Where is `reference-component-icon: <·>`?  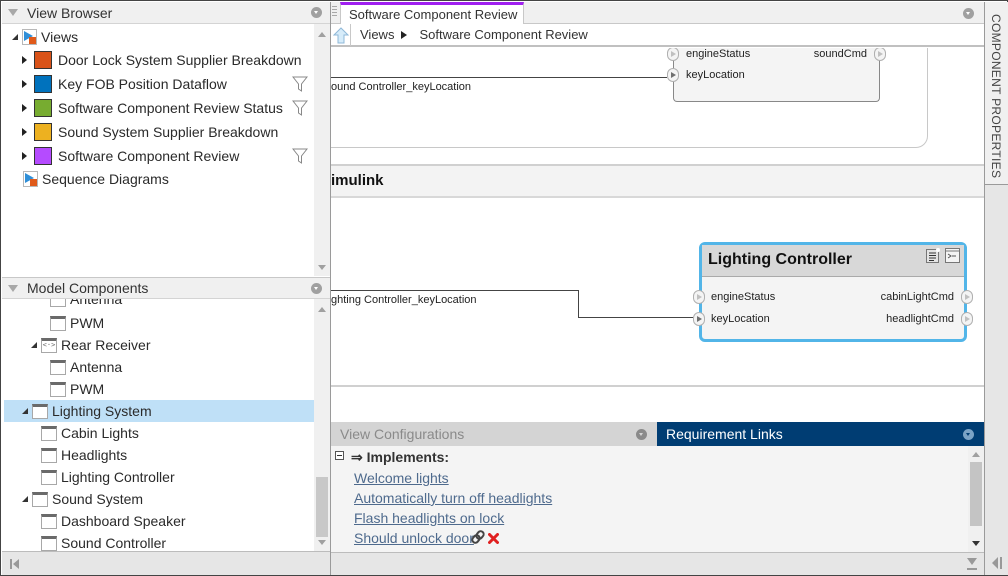
reference-component-icon: <·> is located at coordinates (49, 345).